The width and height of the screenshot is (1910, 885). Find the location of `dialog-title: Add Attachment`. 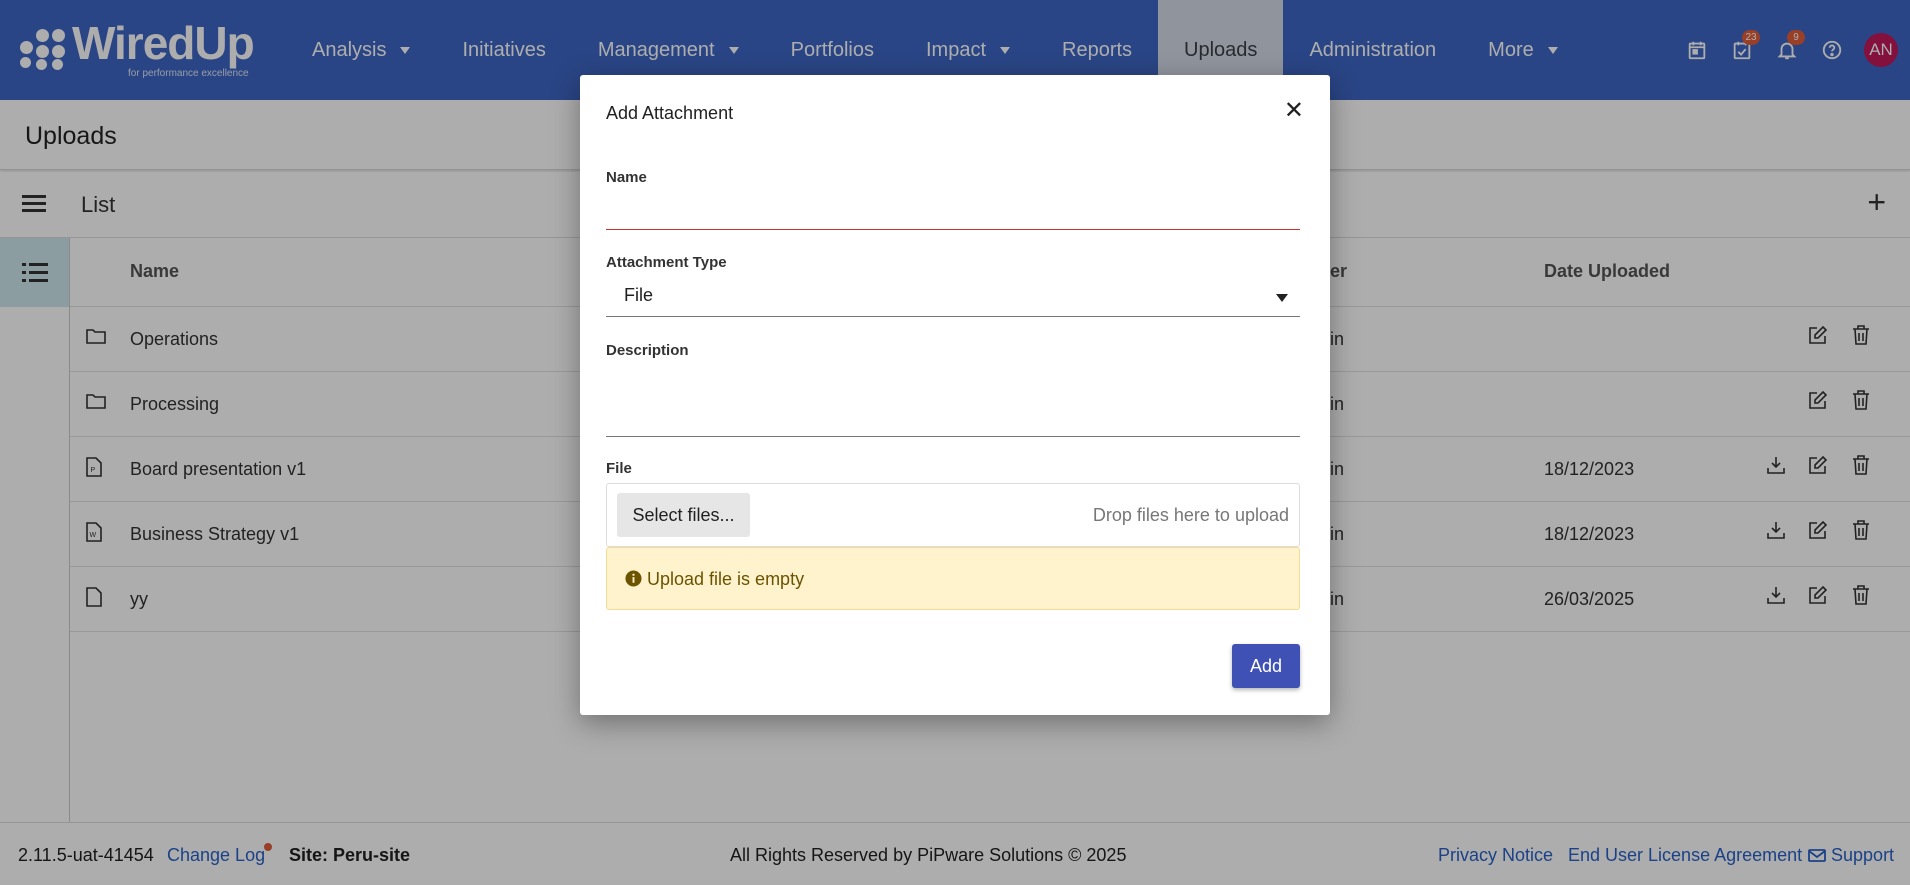

dialog-title: Add Attachment is located at coordinates (670, 113).